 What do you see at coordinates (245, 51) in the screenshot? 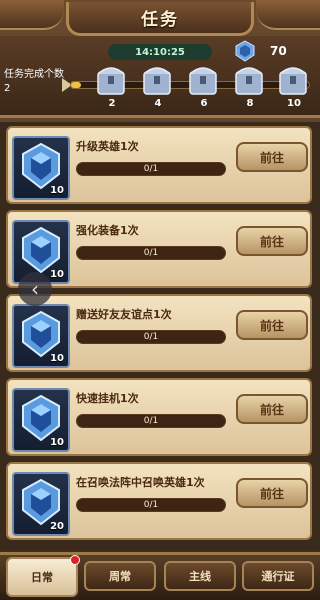
I see `crystal-points-icon` at bounding box center [245, 51].